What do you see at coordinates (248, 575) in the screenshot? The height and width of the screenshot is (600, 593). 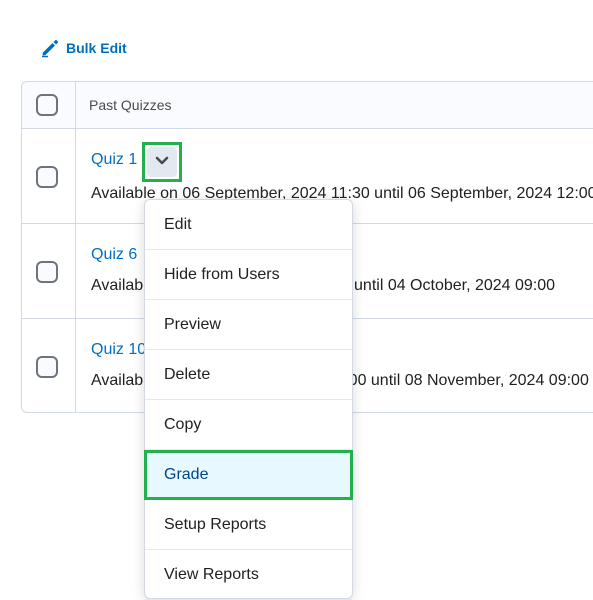 I see `menu-item-view-reports: View Reports` at bounding box center [248, 575].